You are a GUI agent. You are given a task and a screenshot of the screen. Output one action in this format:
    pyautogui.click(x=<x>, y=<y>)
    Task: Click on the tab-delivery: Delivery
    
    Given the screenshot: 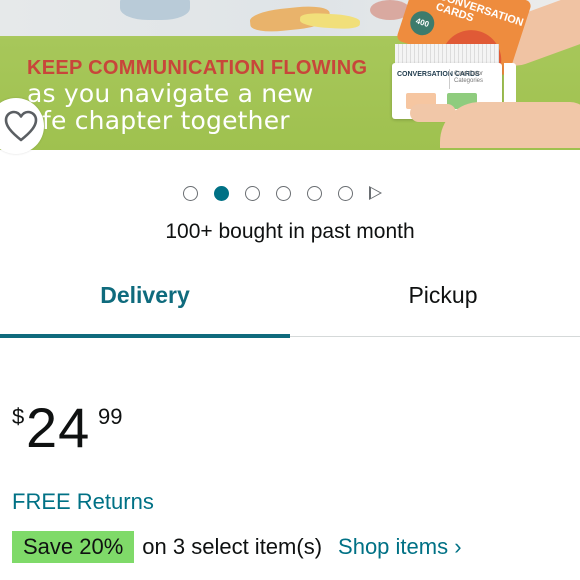 What is the action you would take?
    pyautogui.click(x=145, y=297)
    